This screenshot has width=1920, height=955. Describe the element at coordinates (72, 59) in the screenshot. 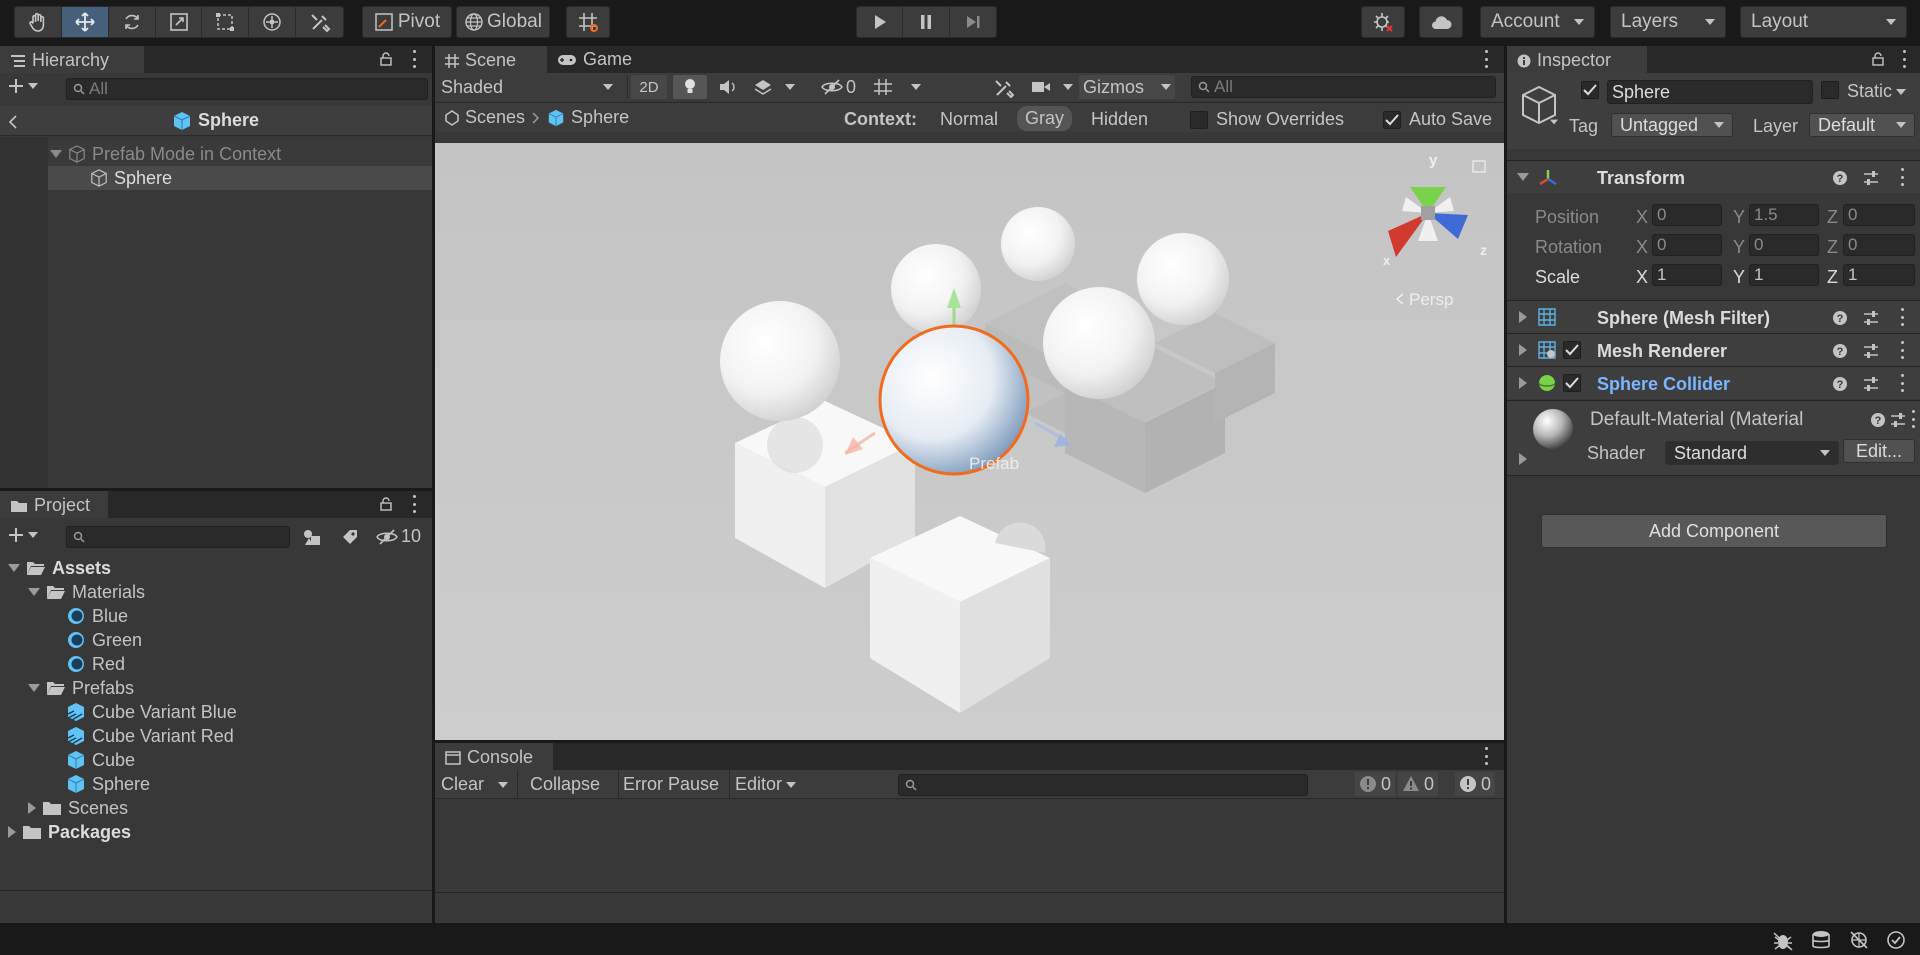

I see `tab-hierarchy: Hierarchy` at that location.